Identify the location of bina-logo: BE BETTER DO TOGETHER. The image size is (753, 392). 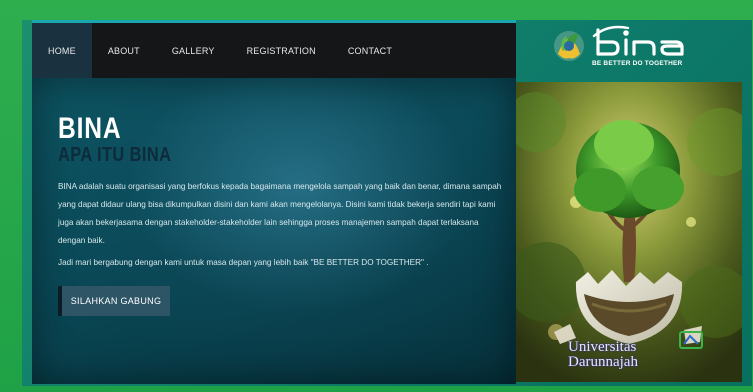
(648, 48).